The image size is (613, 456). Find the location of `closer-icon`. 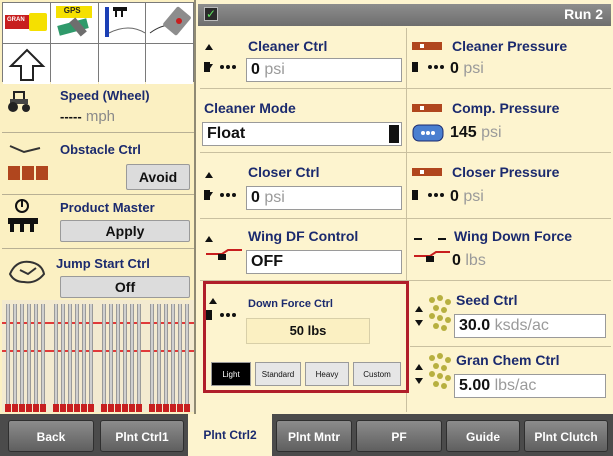

closer-icon is located at coordinates (220, 195).